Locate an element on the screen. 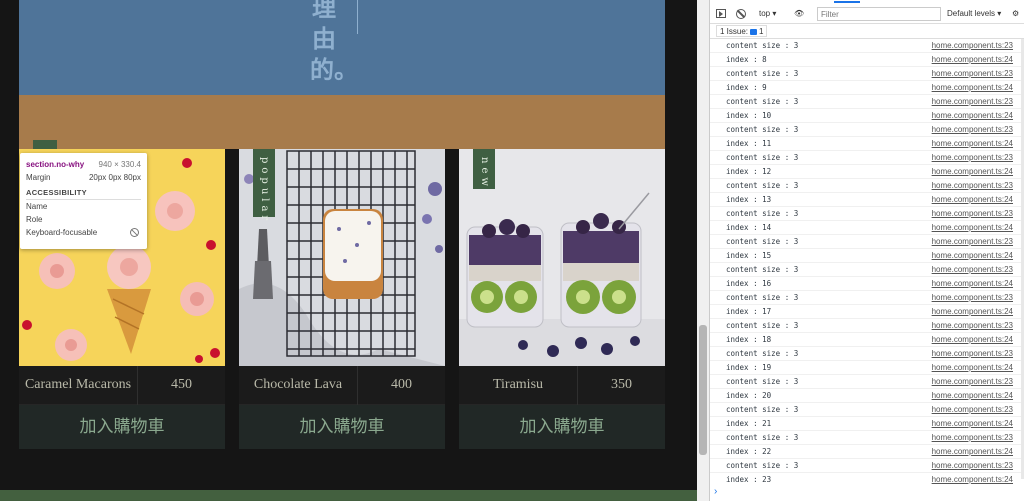  tooltip-selector: section.no-why is located at coordinates (55, 164).